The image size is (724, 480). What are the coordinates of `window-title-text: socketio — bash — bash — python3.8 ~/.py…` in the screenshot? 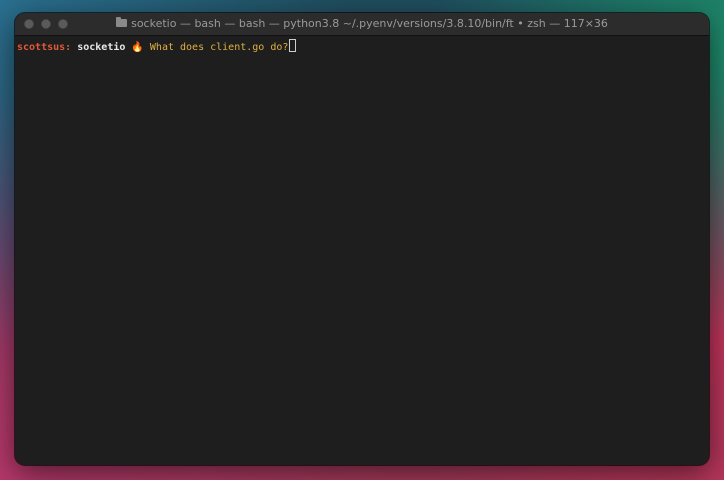 It's located at (369, 23).